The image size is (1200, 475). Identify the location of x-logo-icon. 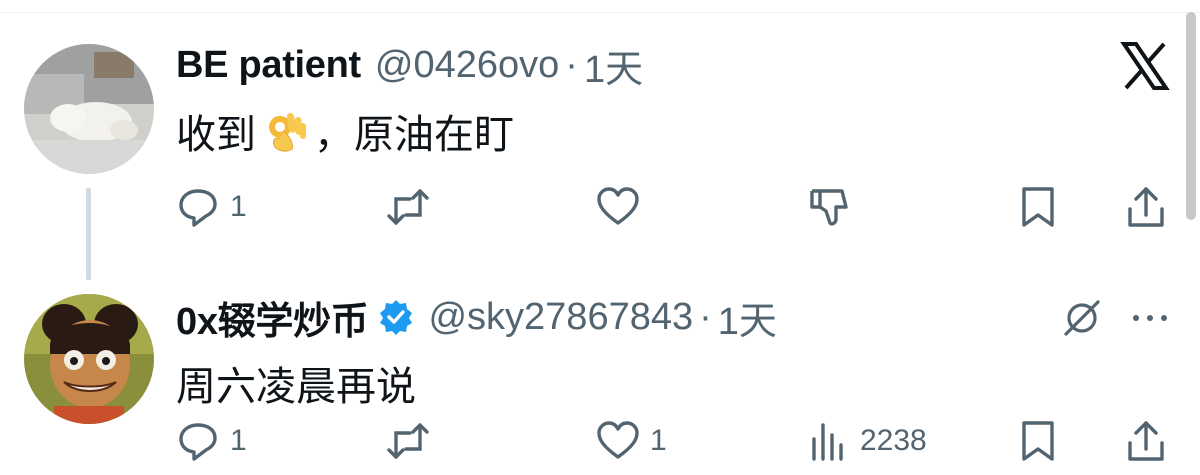
(1145, 66).